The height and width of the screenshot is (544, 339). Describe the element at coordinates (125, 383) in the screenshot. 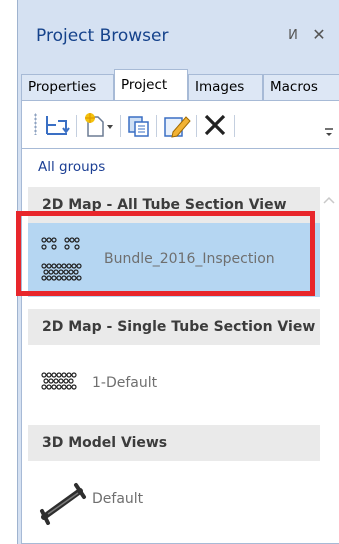

I see `list-item-label: 1-Default` at that location.